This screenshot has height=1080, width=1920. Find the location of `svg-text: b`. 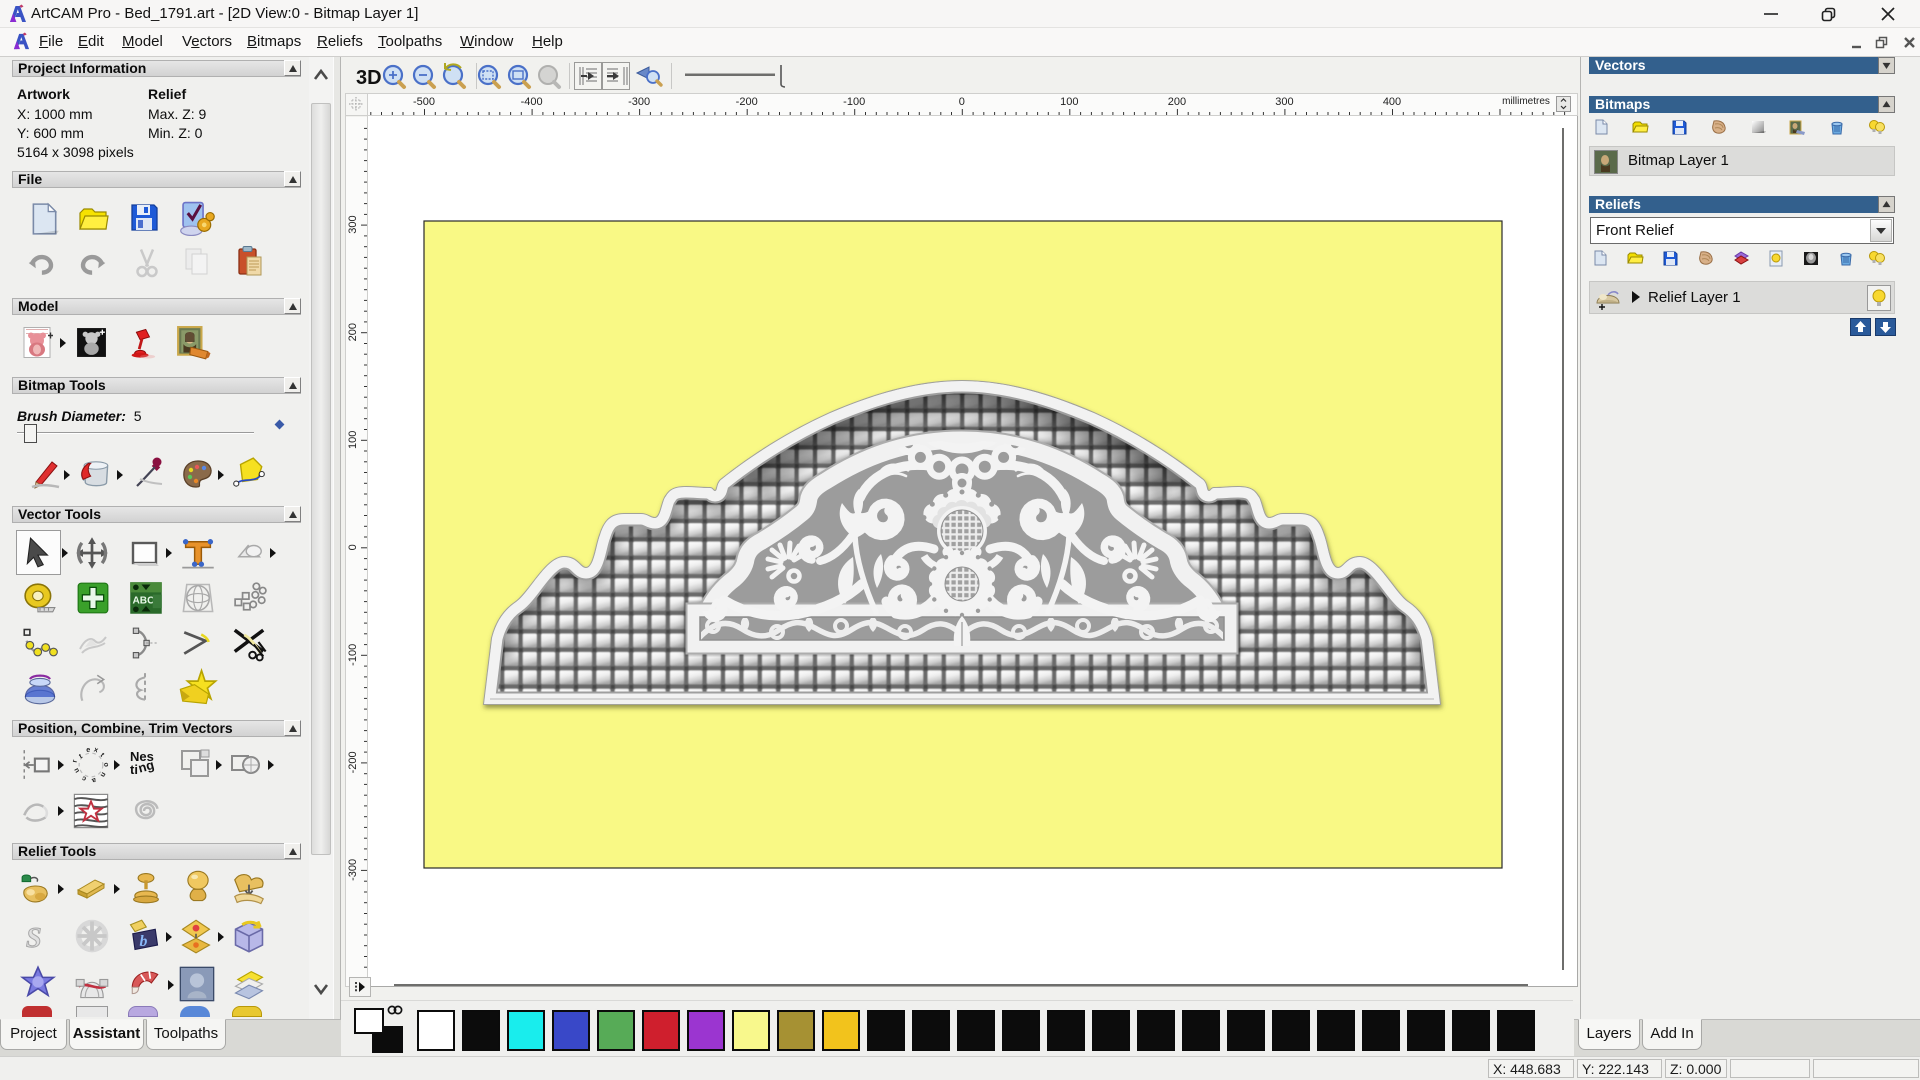

svg-text: b is located at coordinates (144, 941).